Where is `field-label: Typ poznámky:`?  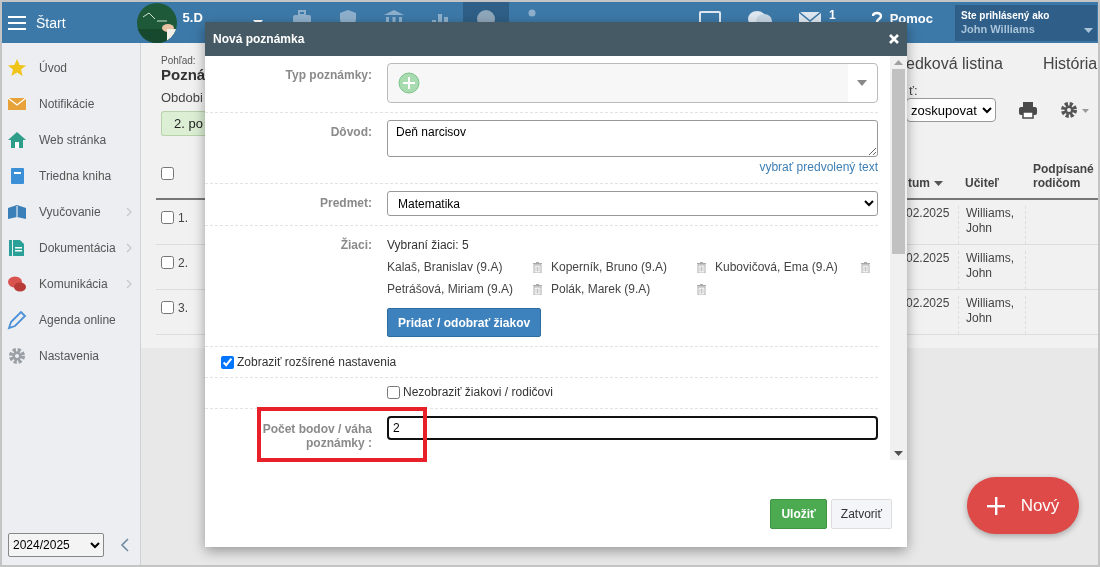 field-label: Typ poznámky: is located at coordinates (328, 75).